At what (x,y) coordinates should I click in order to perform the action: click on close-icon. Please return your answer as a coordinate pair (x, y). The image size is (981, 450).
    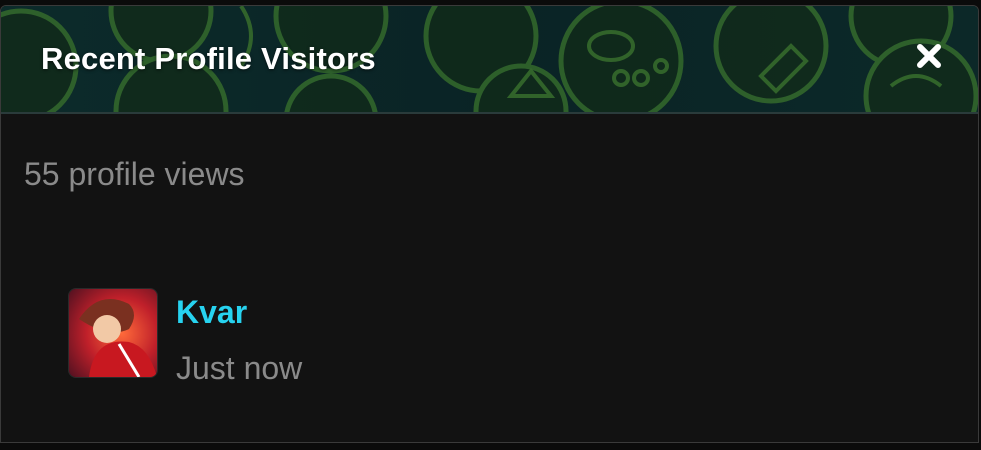
    Looking at the image, I should click on (929, 56).